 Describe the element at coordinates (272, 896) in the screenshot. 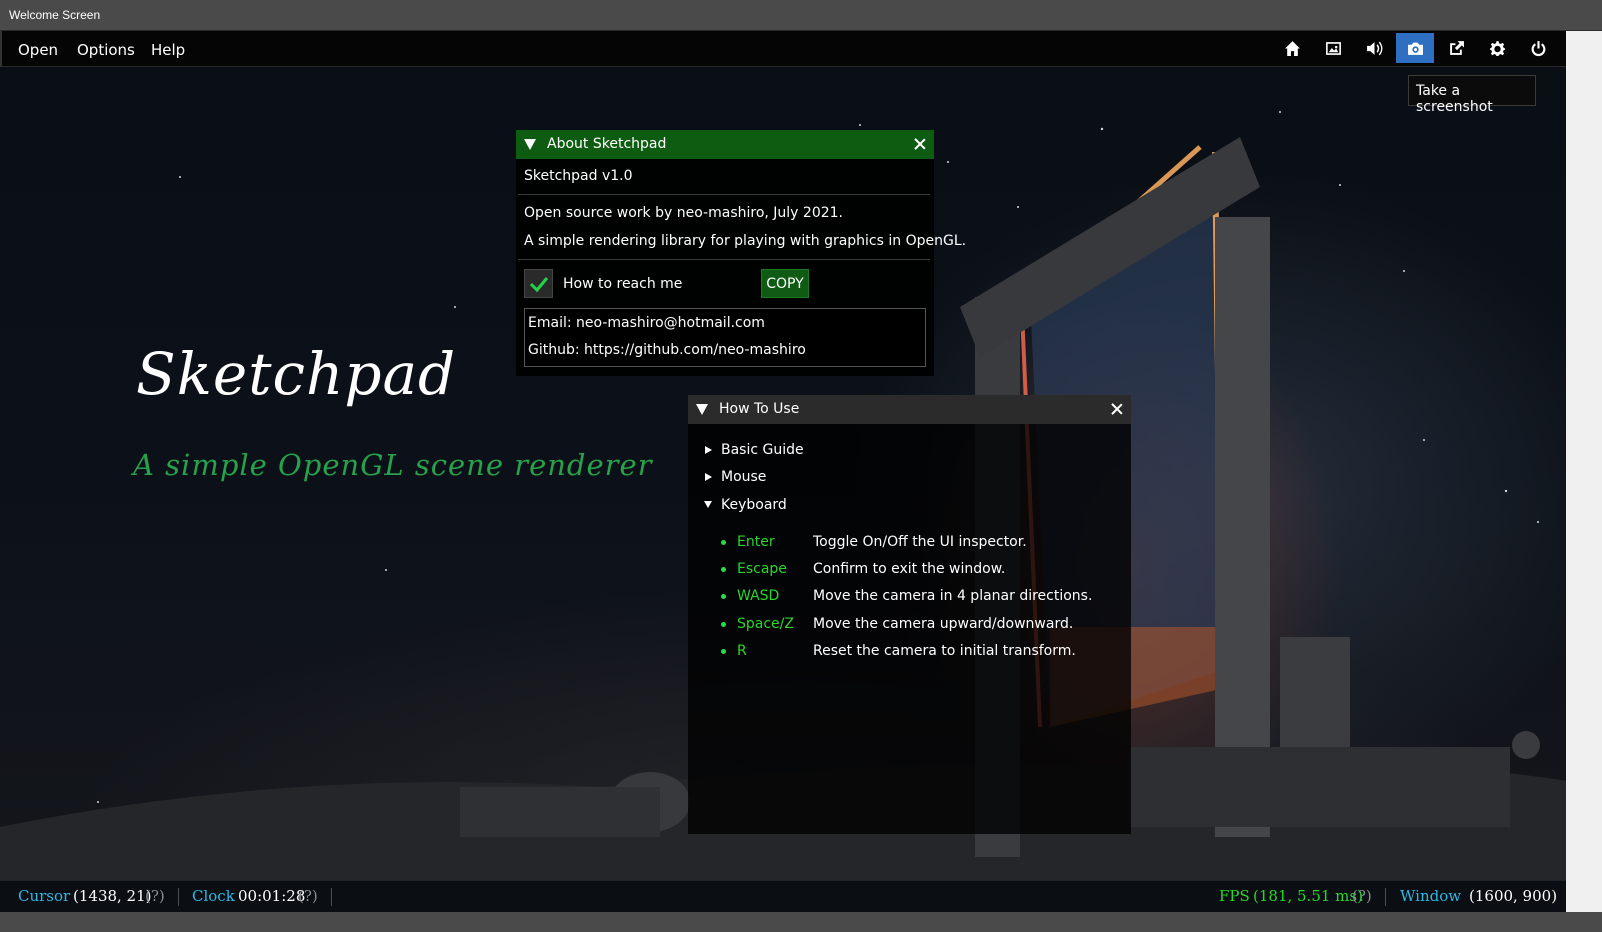

I see `status-clock-value: 00:01:28` at that location.